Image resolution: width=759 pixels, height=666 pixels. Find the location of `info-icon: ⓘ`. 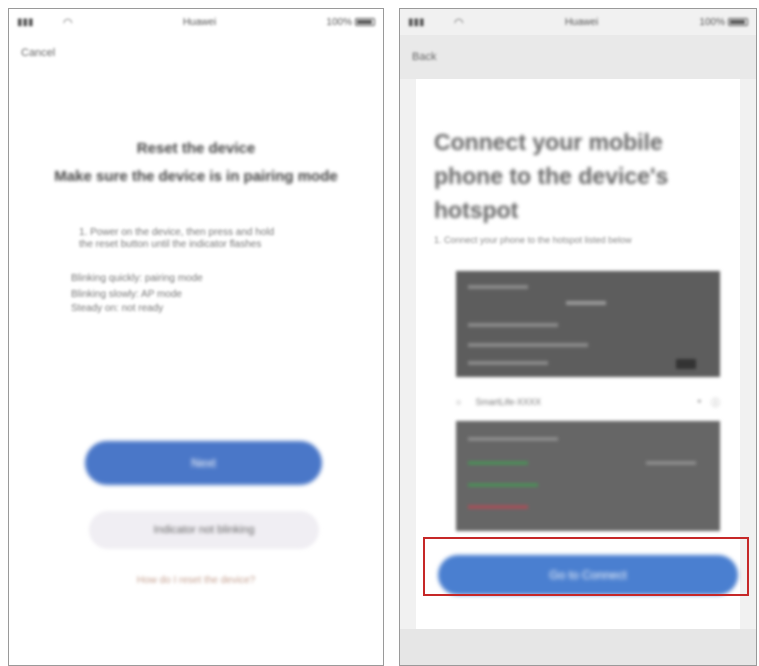

info-icon: ⓘ is located at coordinates (715, 402).